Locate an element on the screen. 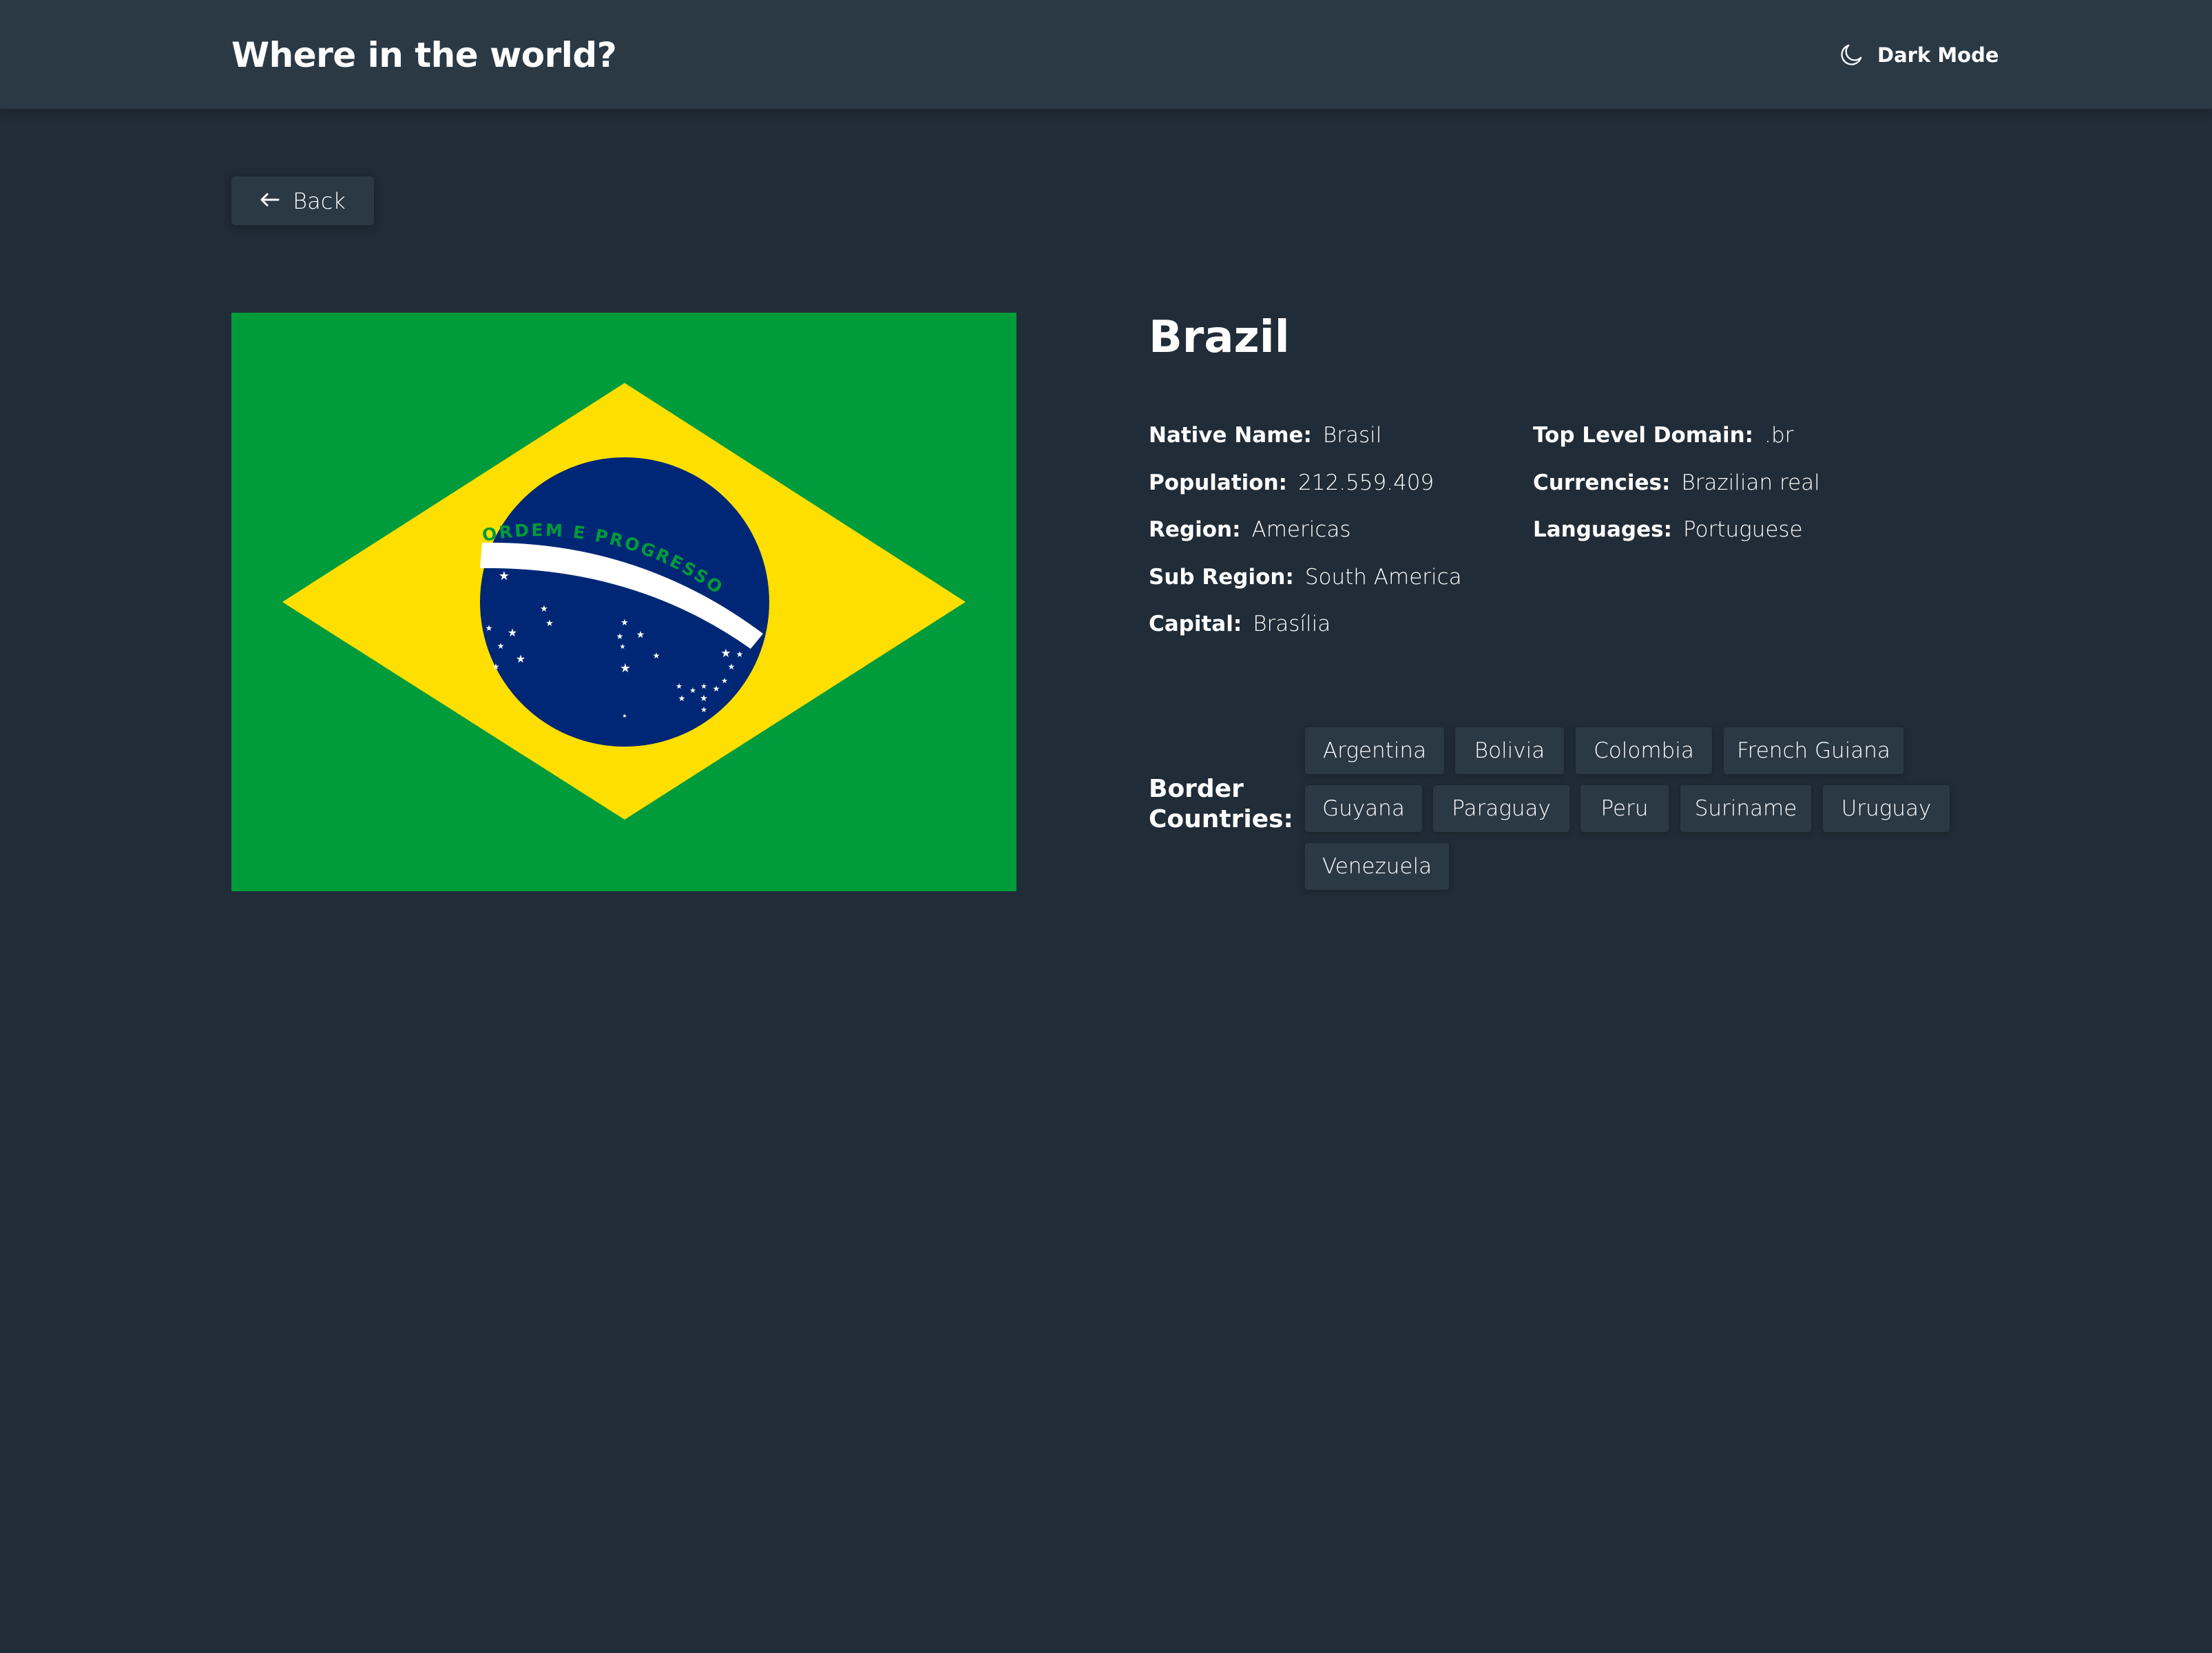 Image resolution: width=2212 pixels, height=1653 pixels. dark-mode-toggle: Dark Mode is located at coordinates (1918, 55).